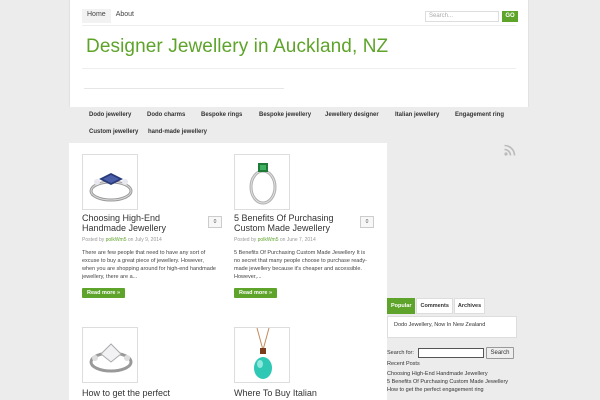  What do you see at coordinates (510, 150) in the screenshot?
I see `rss-icon` at bounding box center [510, 150].